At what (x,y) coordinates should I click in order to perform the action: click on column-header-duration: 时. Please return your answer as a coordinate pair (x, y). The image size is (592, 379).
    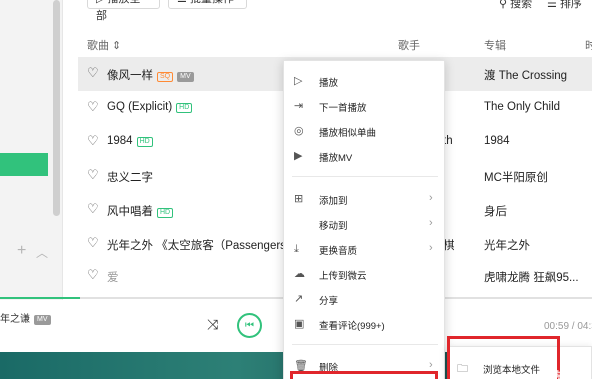
    Looking at the image, I should click on (588, 45).